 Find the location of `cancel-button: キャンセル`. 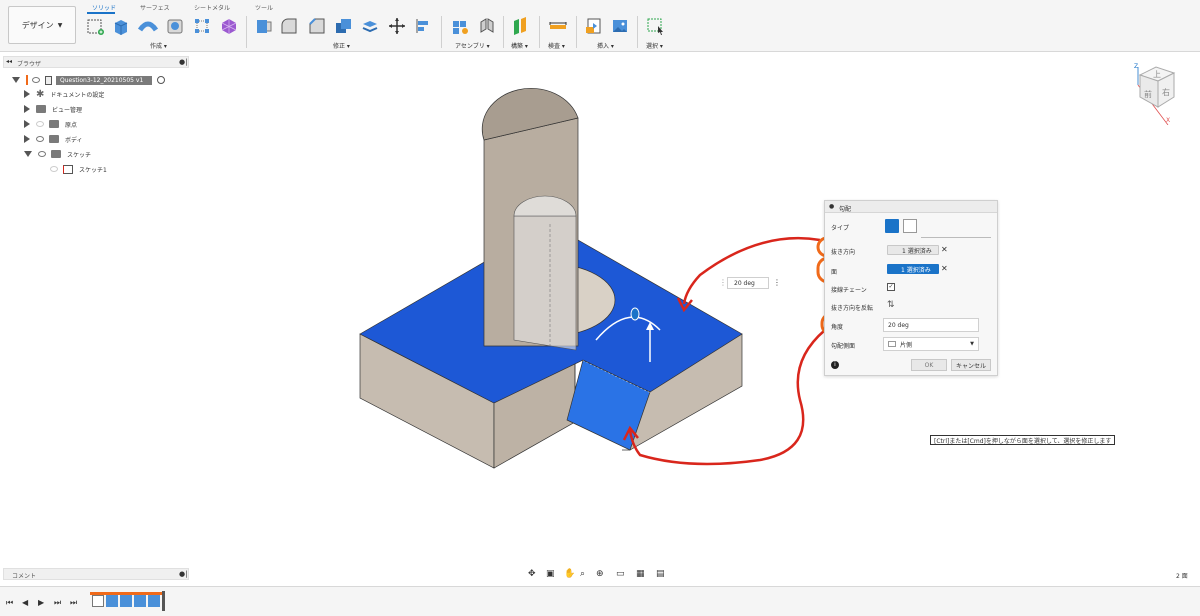

cancel-button: キャンセル is located at coordinates (971, 365).